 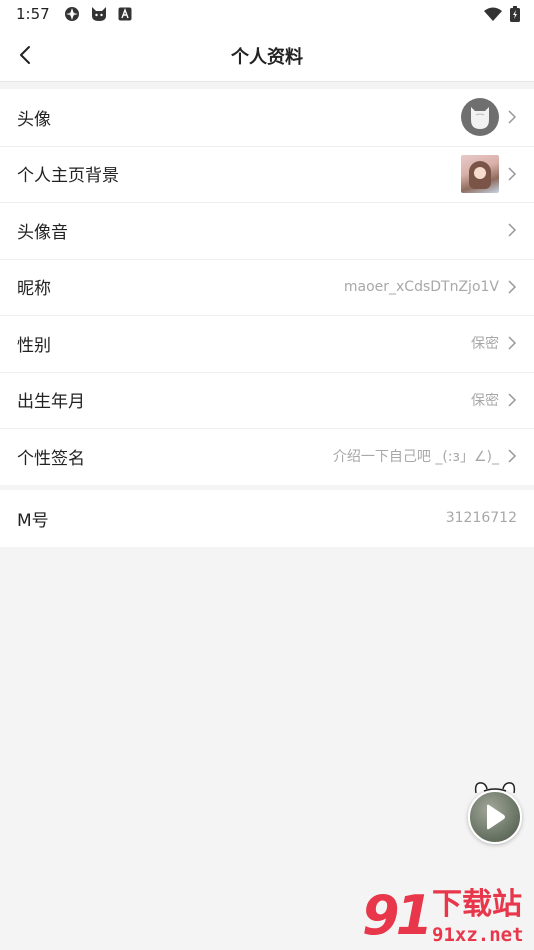 What do you see at coordinates (34, 289) in the screenshot?
I see `row-label: 昵称` at bounding box center [34, 289].